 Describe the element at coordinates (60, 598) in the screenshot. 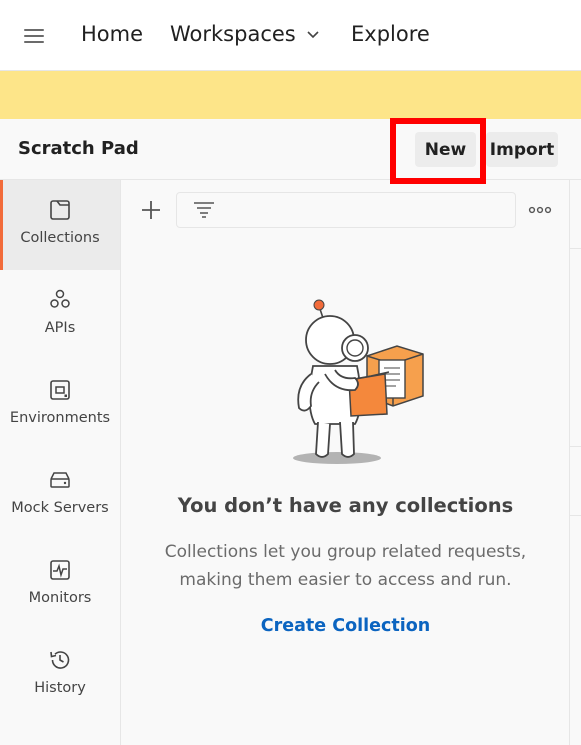

I see `sidebar-item-label: Monitors` at that location.